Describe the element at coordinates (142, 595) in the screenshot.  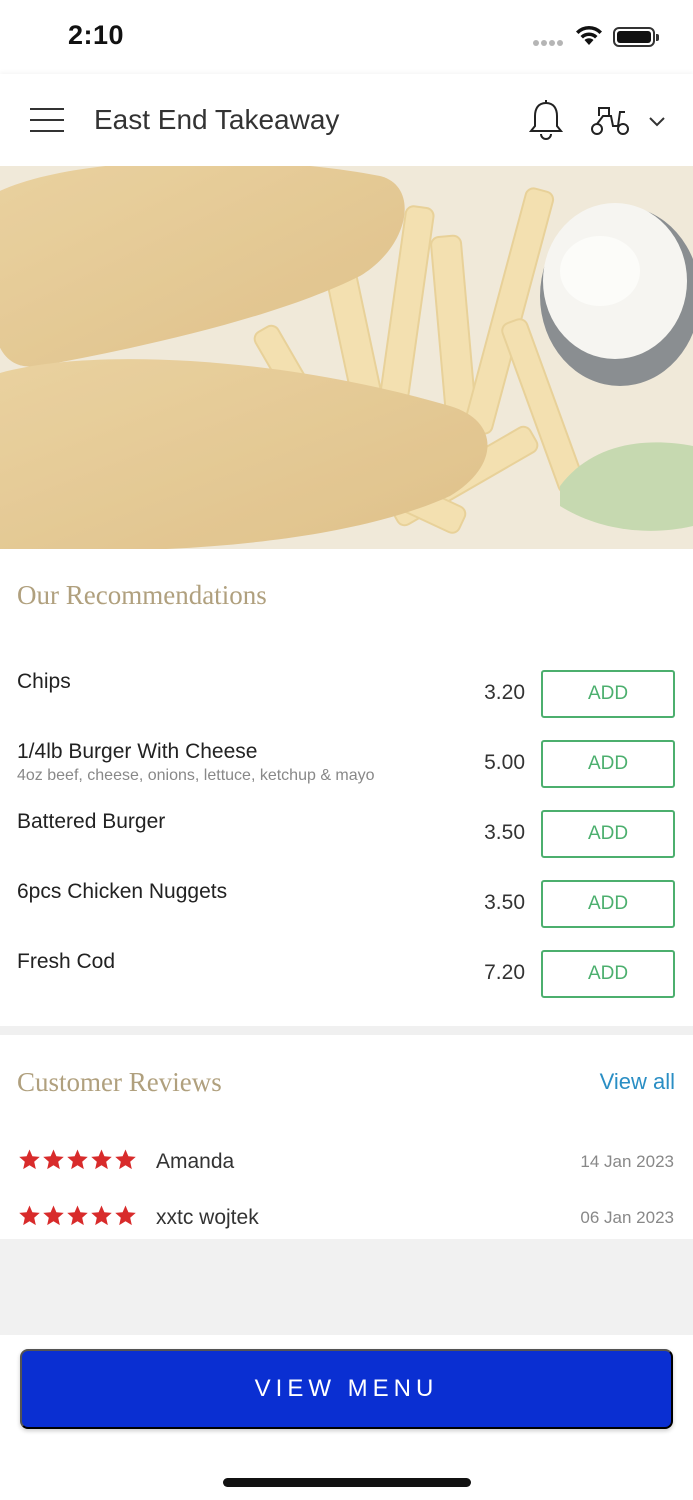
I see `recommendations-title: Our Recommendations` at that location.